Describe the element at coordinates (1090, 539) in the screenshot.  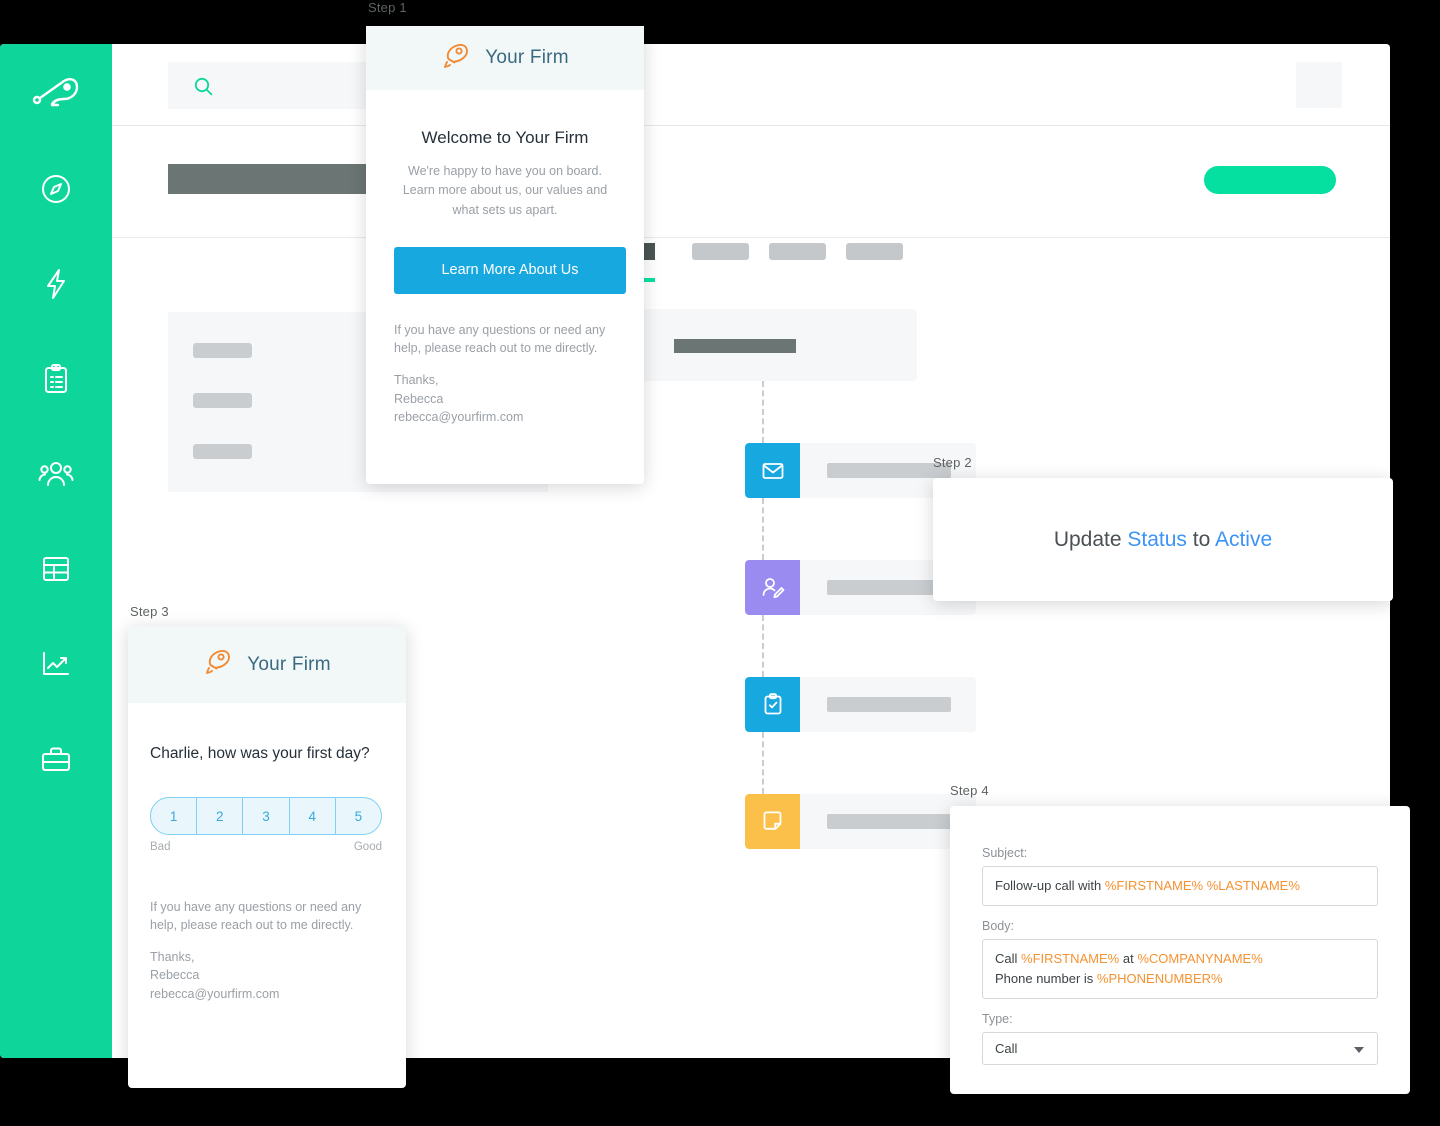
I see `status-prefix: Update` at that location.